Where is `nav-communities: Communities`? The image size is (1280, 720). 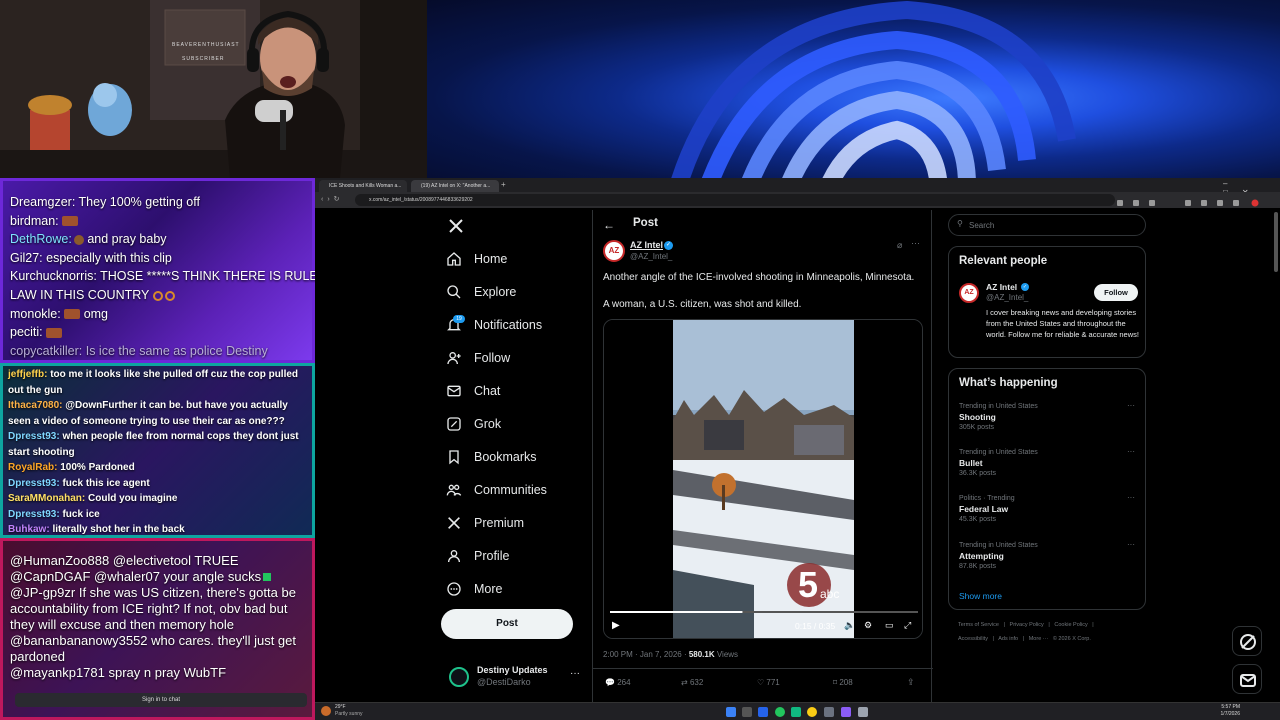
nav-communities: Communities is located at coordinates (496, 490).